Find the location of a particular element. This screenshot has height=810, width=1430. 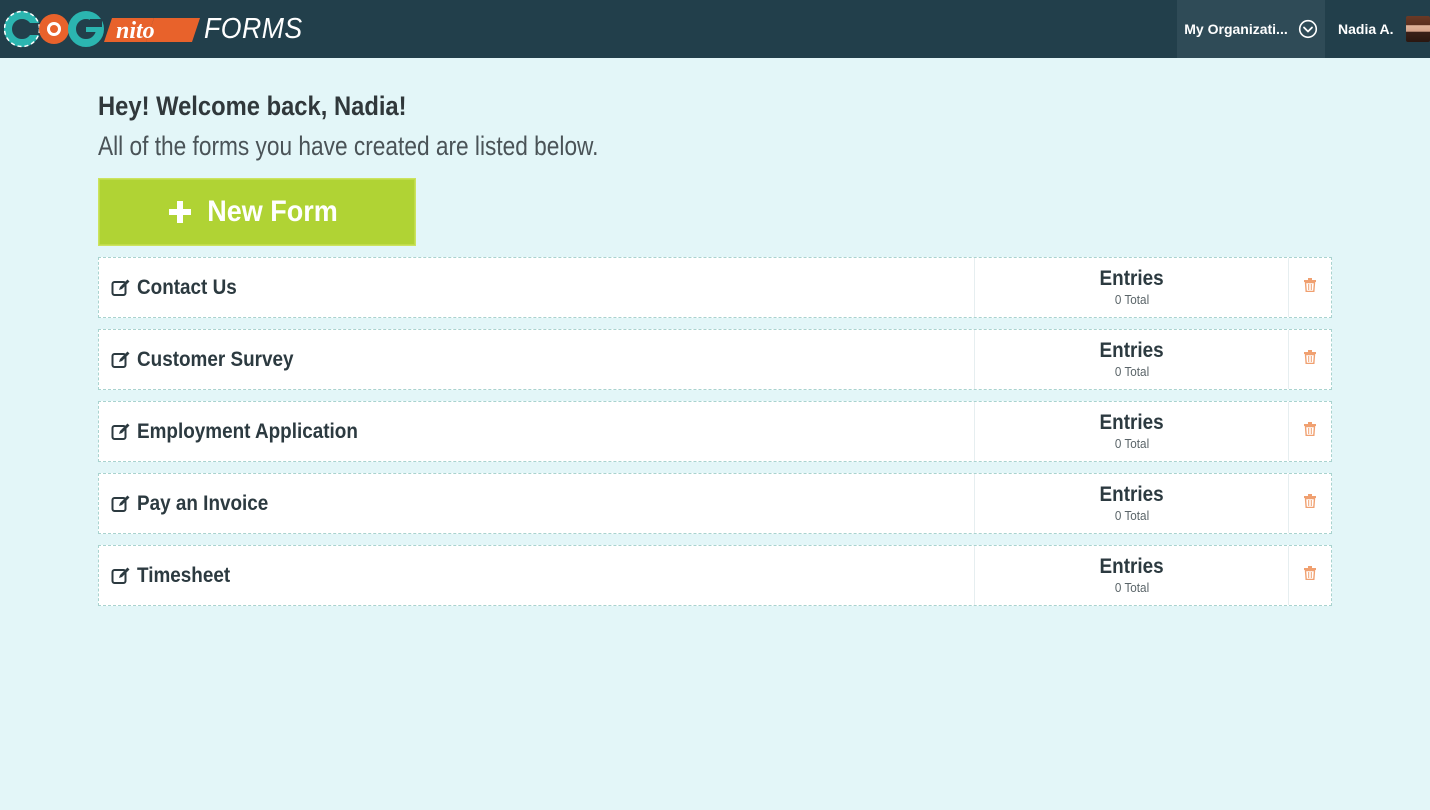

form-row: Customer Survey Entries 0 Total is located at coordinates (715, 359).